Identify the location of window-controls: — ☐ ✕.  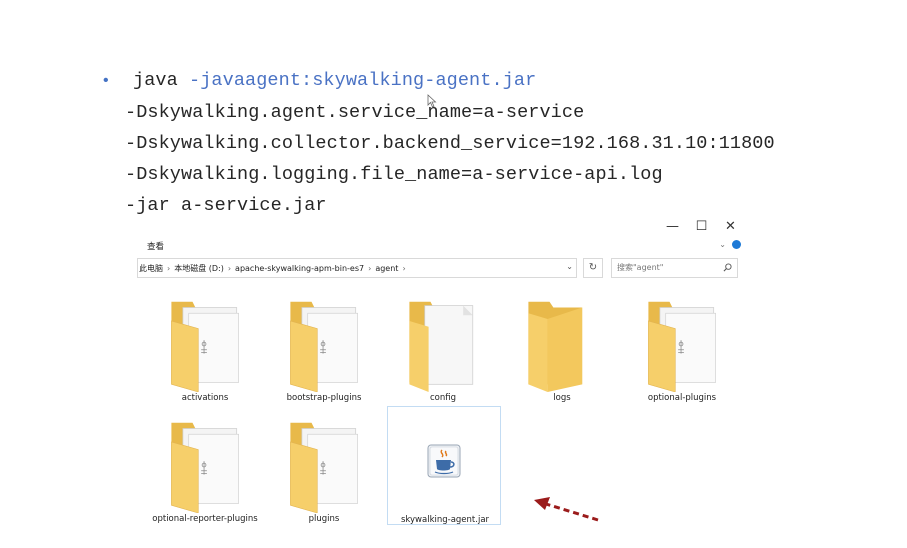
(701, 226).